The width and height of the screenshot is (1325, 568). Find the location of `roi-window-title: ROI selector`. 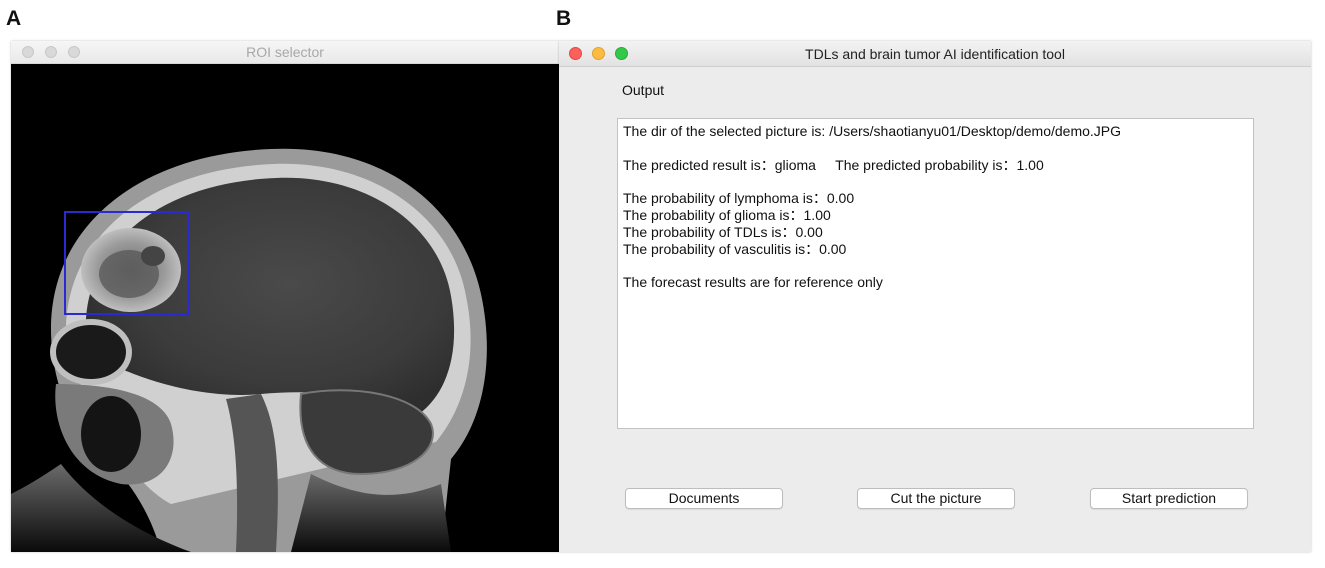

roi-window-title: ROI selector is located at coordinates (285, 52).